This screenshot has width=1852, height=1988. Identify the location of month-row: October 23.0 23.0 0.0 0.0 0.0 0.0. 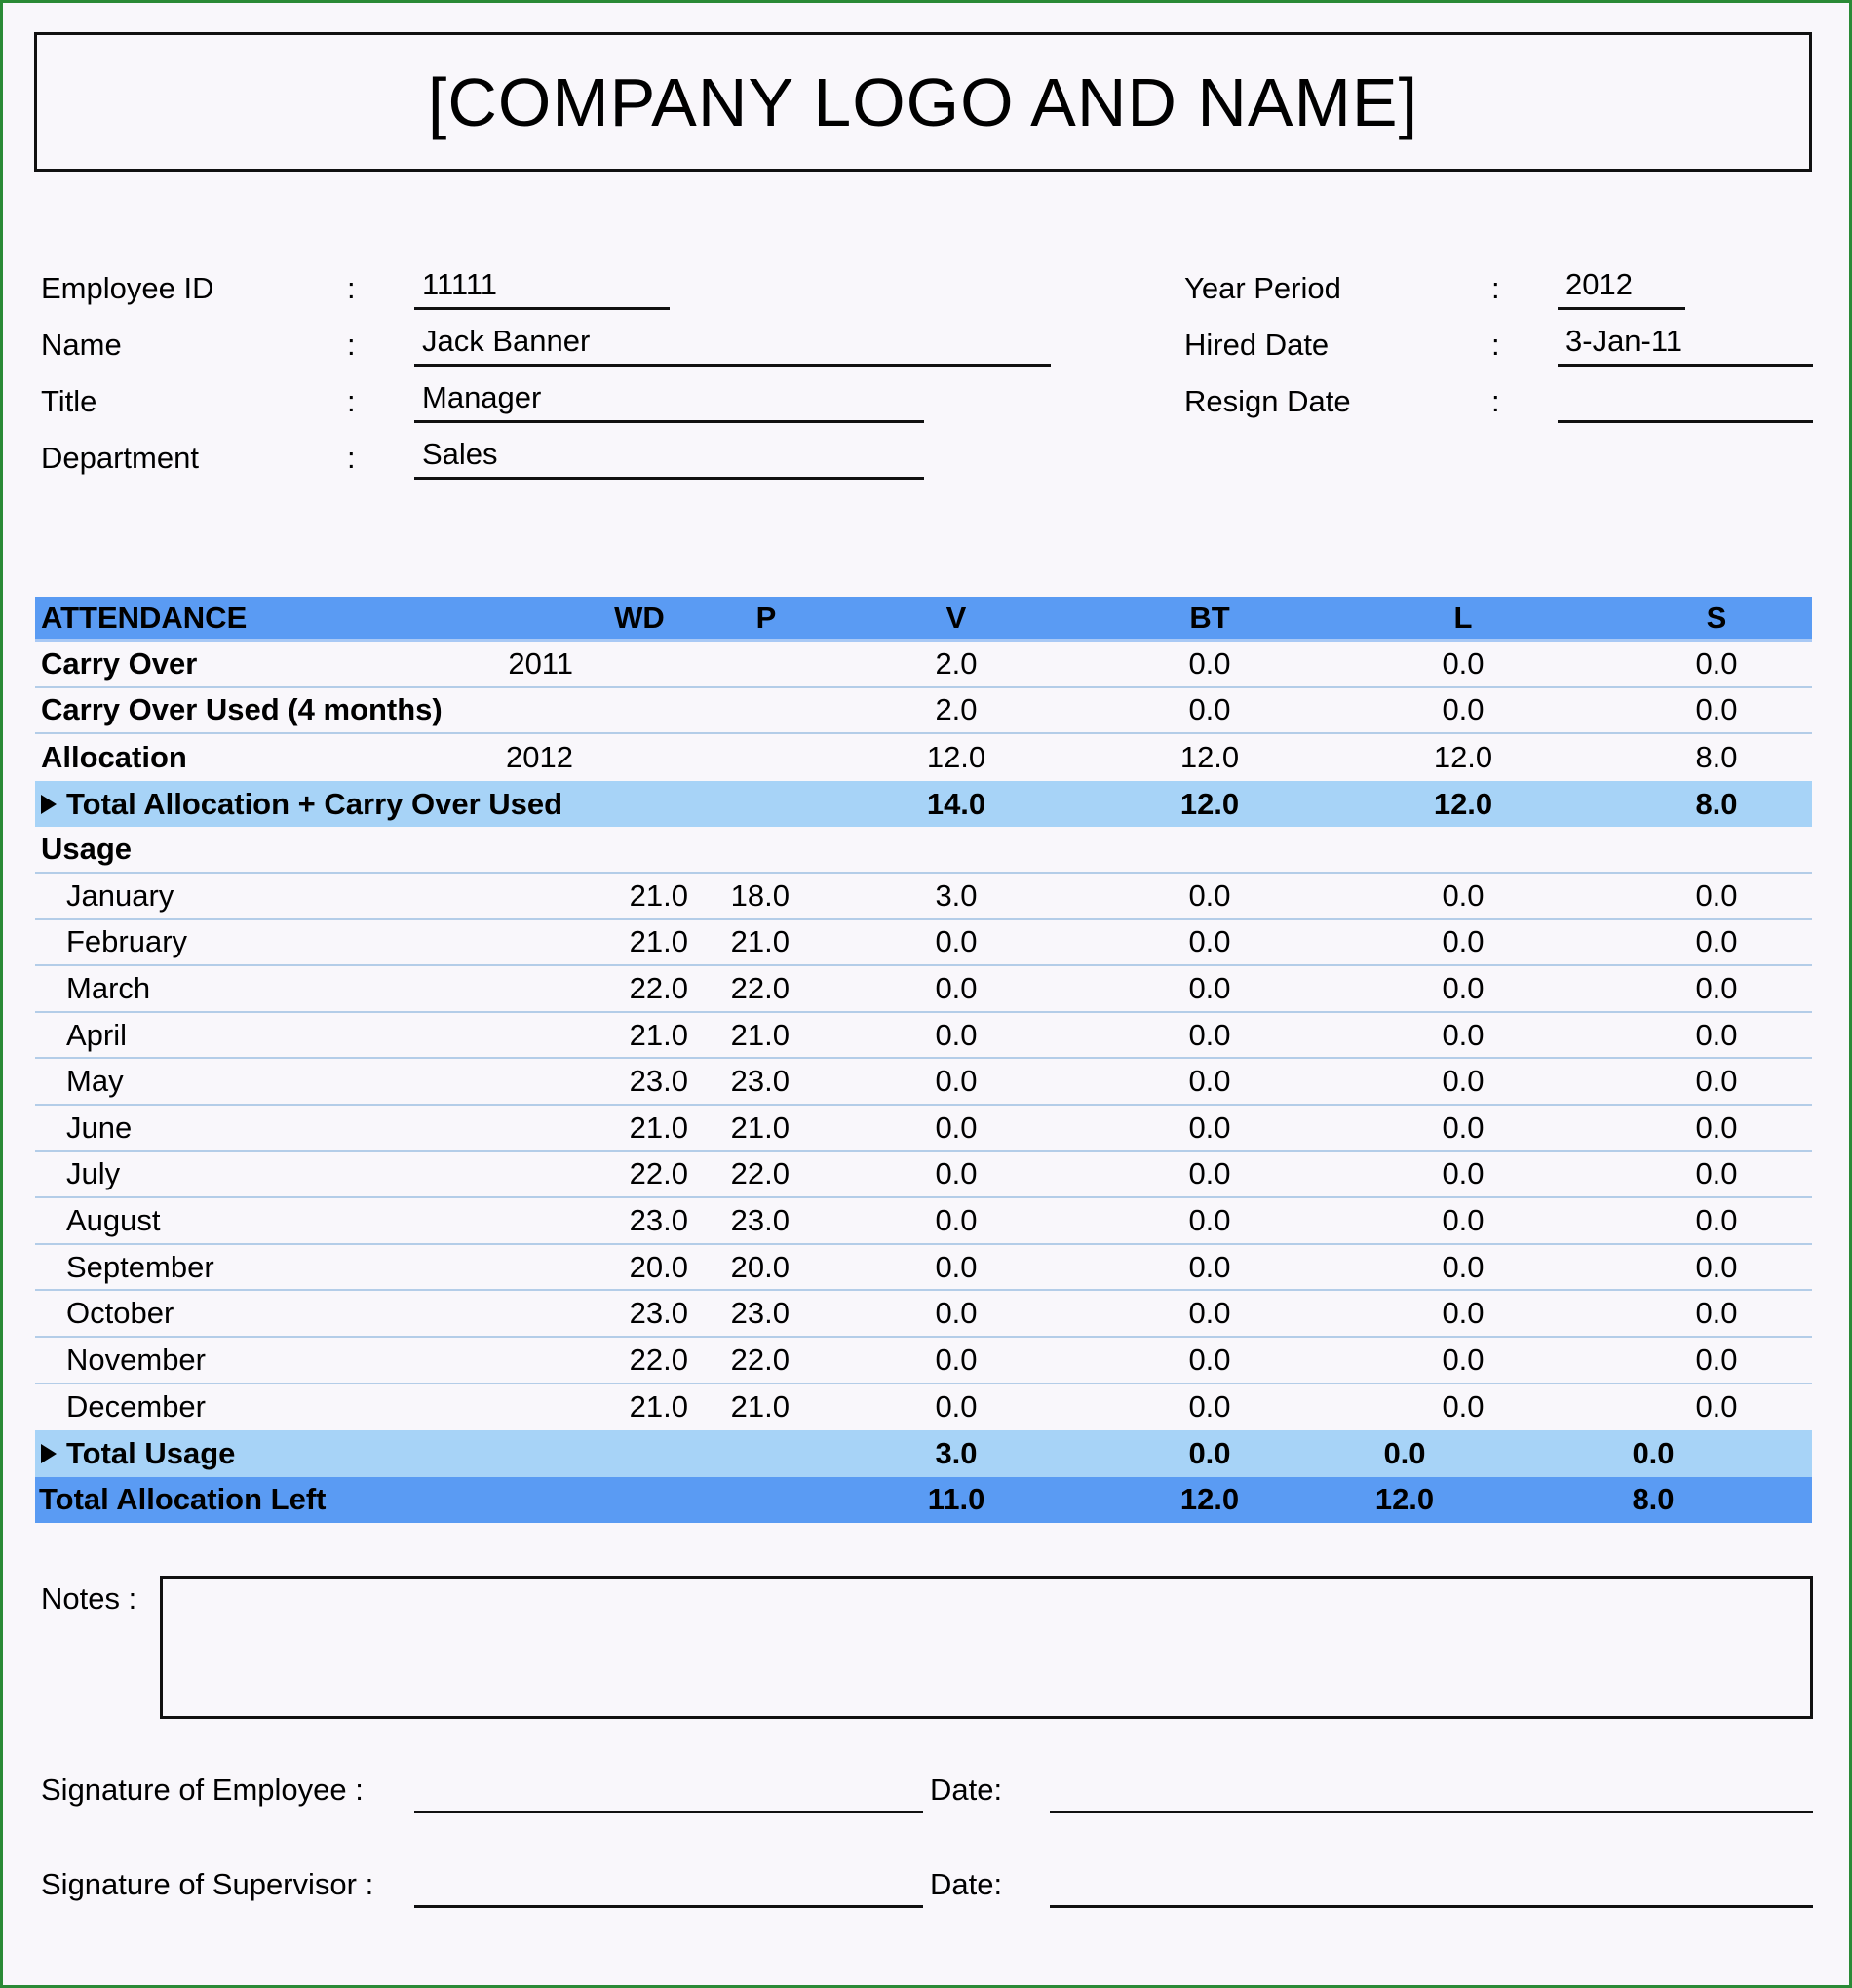
(923, 1314).